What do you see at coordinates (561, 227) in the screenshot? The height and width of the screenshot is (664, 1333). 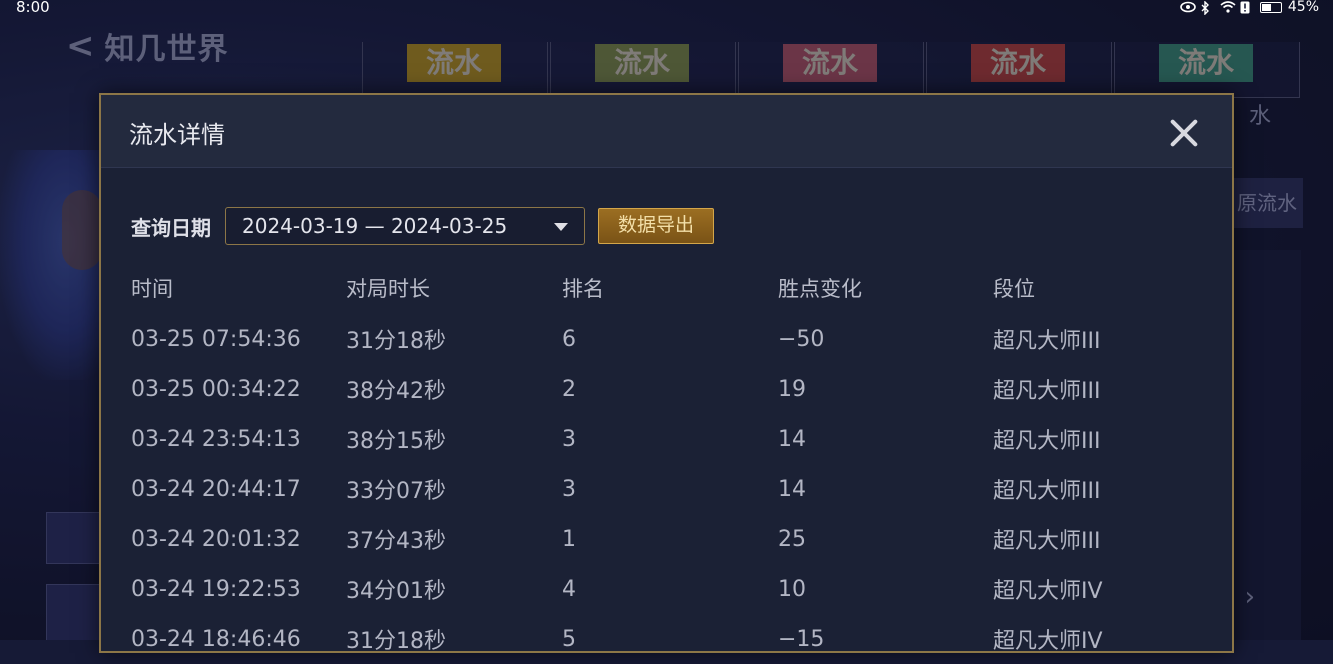 I see `chevron-down-icon` at bounding box center [561, 227].